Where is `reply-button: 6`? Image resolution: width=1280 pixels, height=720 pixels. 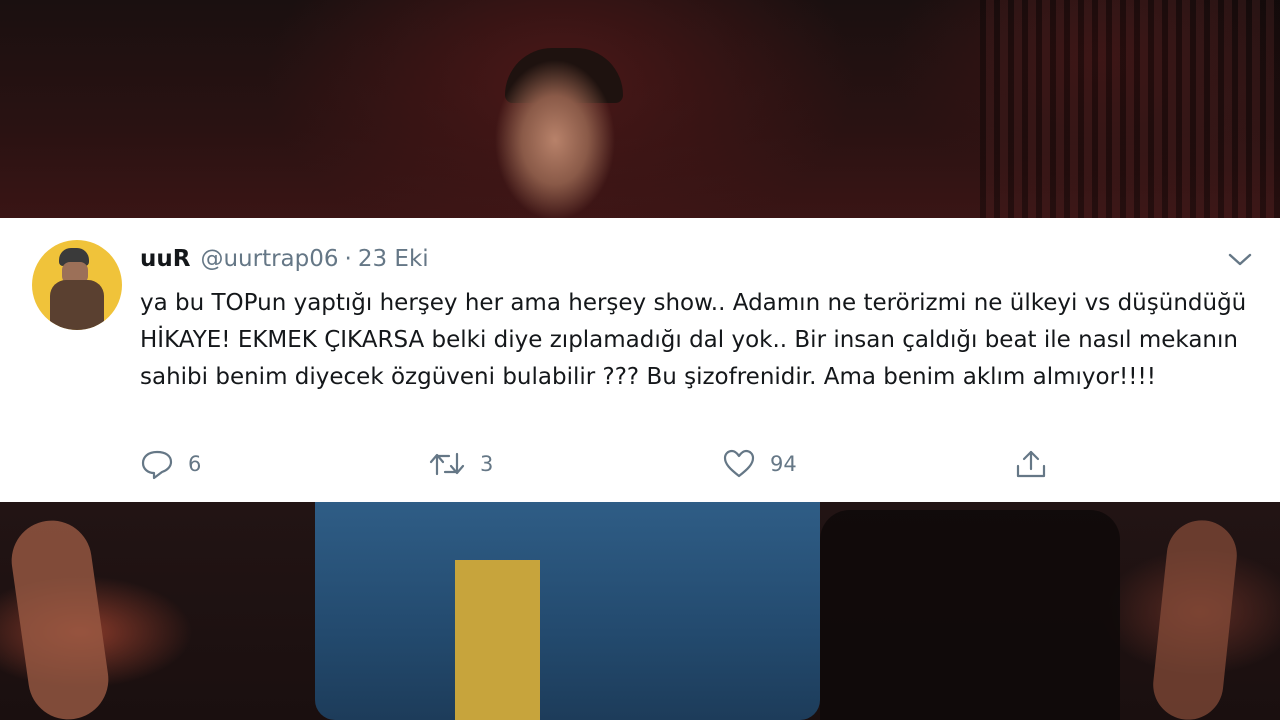 reply-button: 6 is located at coordinates (170, 464).